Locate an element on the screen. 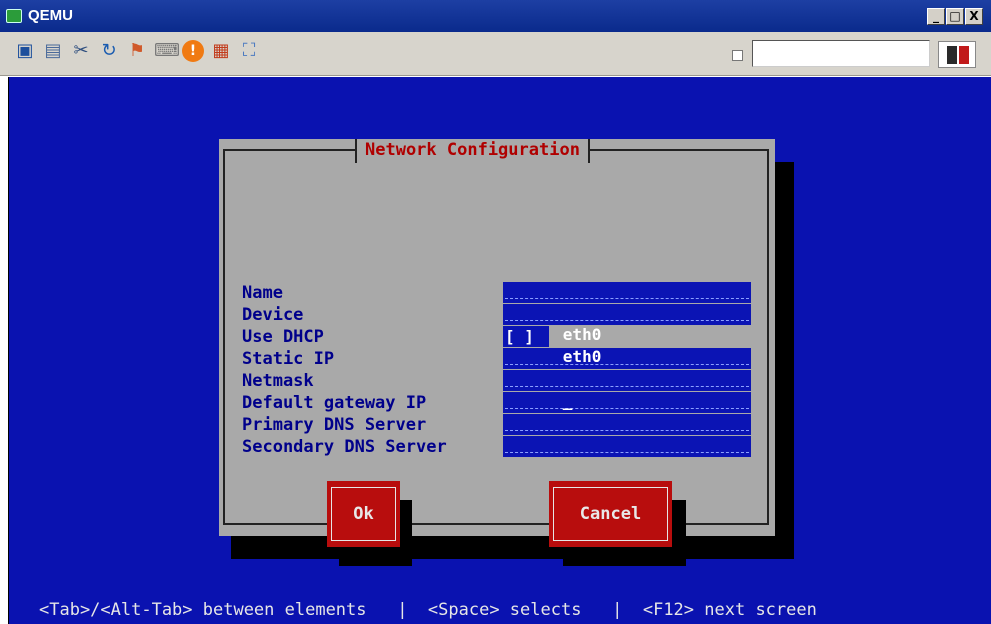 The image size is (991, 624). toolbar-checkbox is located at coordinates (737, 55).